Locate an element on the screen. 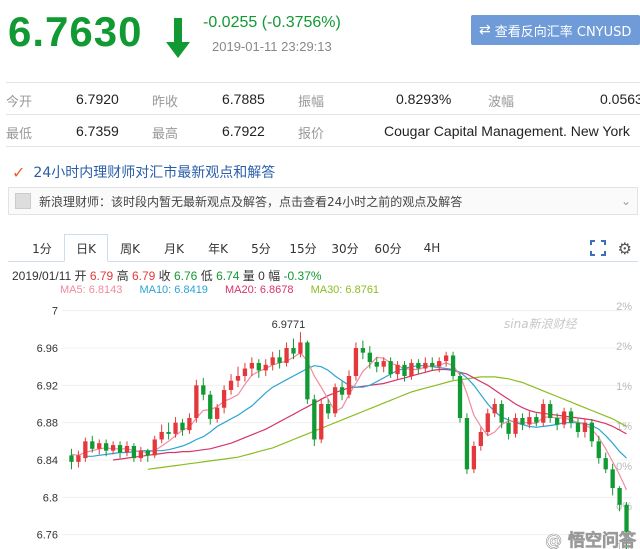 The image size is (640, 549). current-price: 6.7630 is located at coordinates (75, 31).